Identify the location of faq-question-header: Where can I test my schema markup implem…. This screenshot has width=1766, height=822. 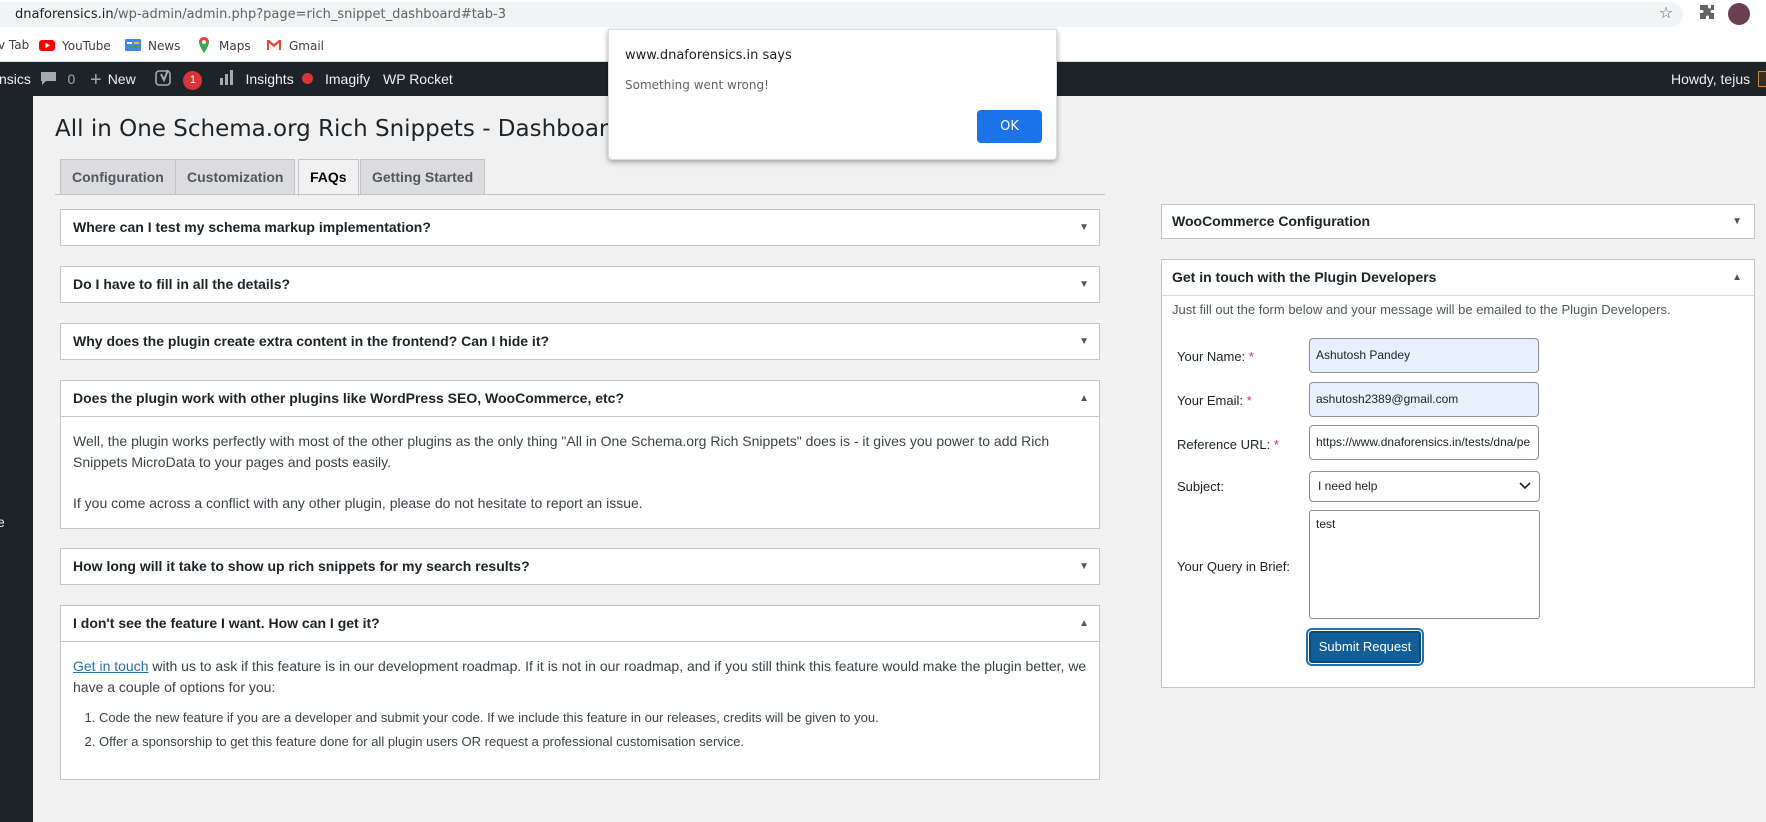
(580, 227).